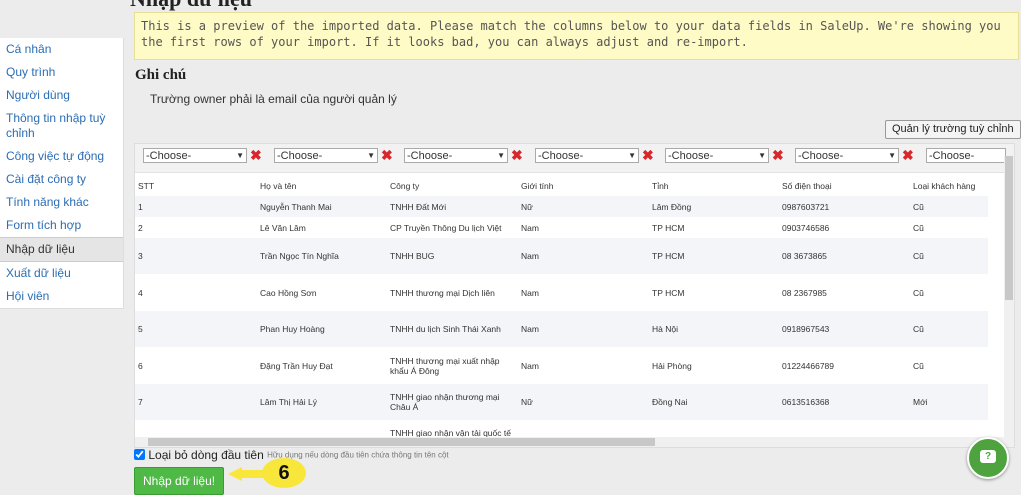 This screenshot has height=495, width=1021. What do you see at coordinates (235, 474) in the screenshot?
I see `callout-arrow-icon` at bounding box center [235, 474].